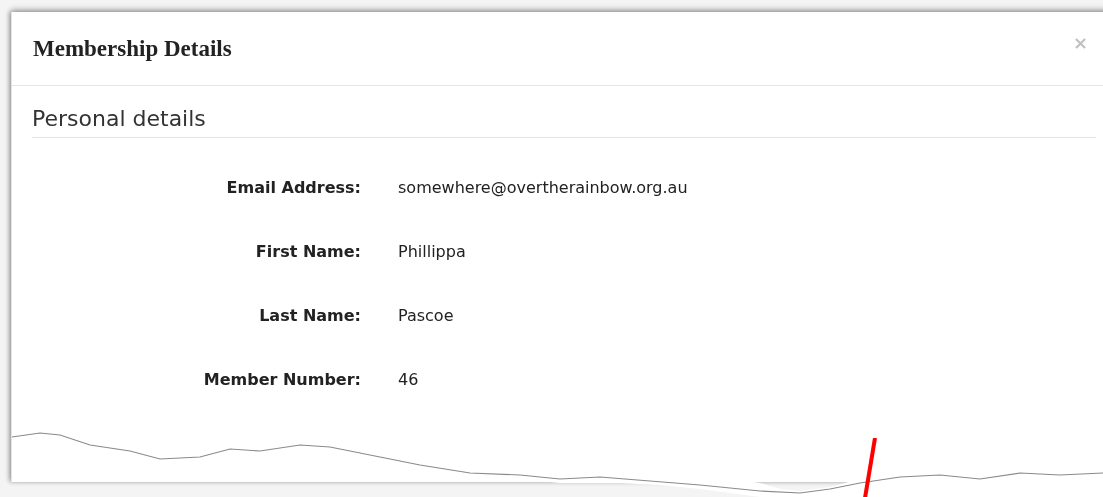  What do you see at coordinates (309, 315) in the screenshot?
I see `field-label: Last Name:` at bounding box center [309, 315].